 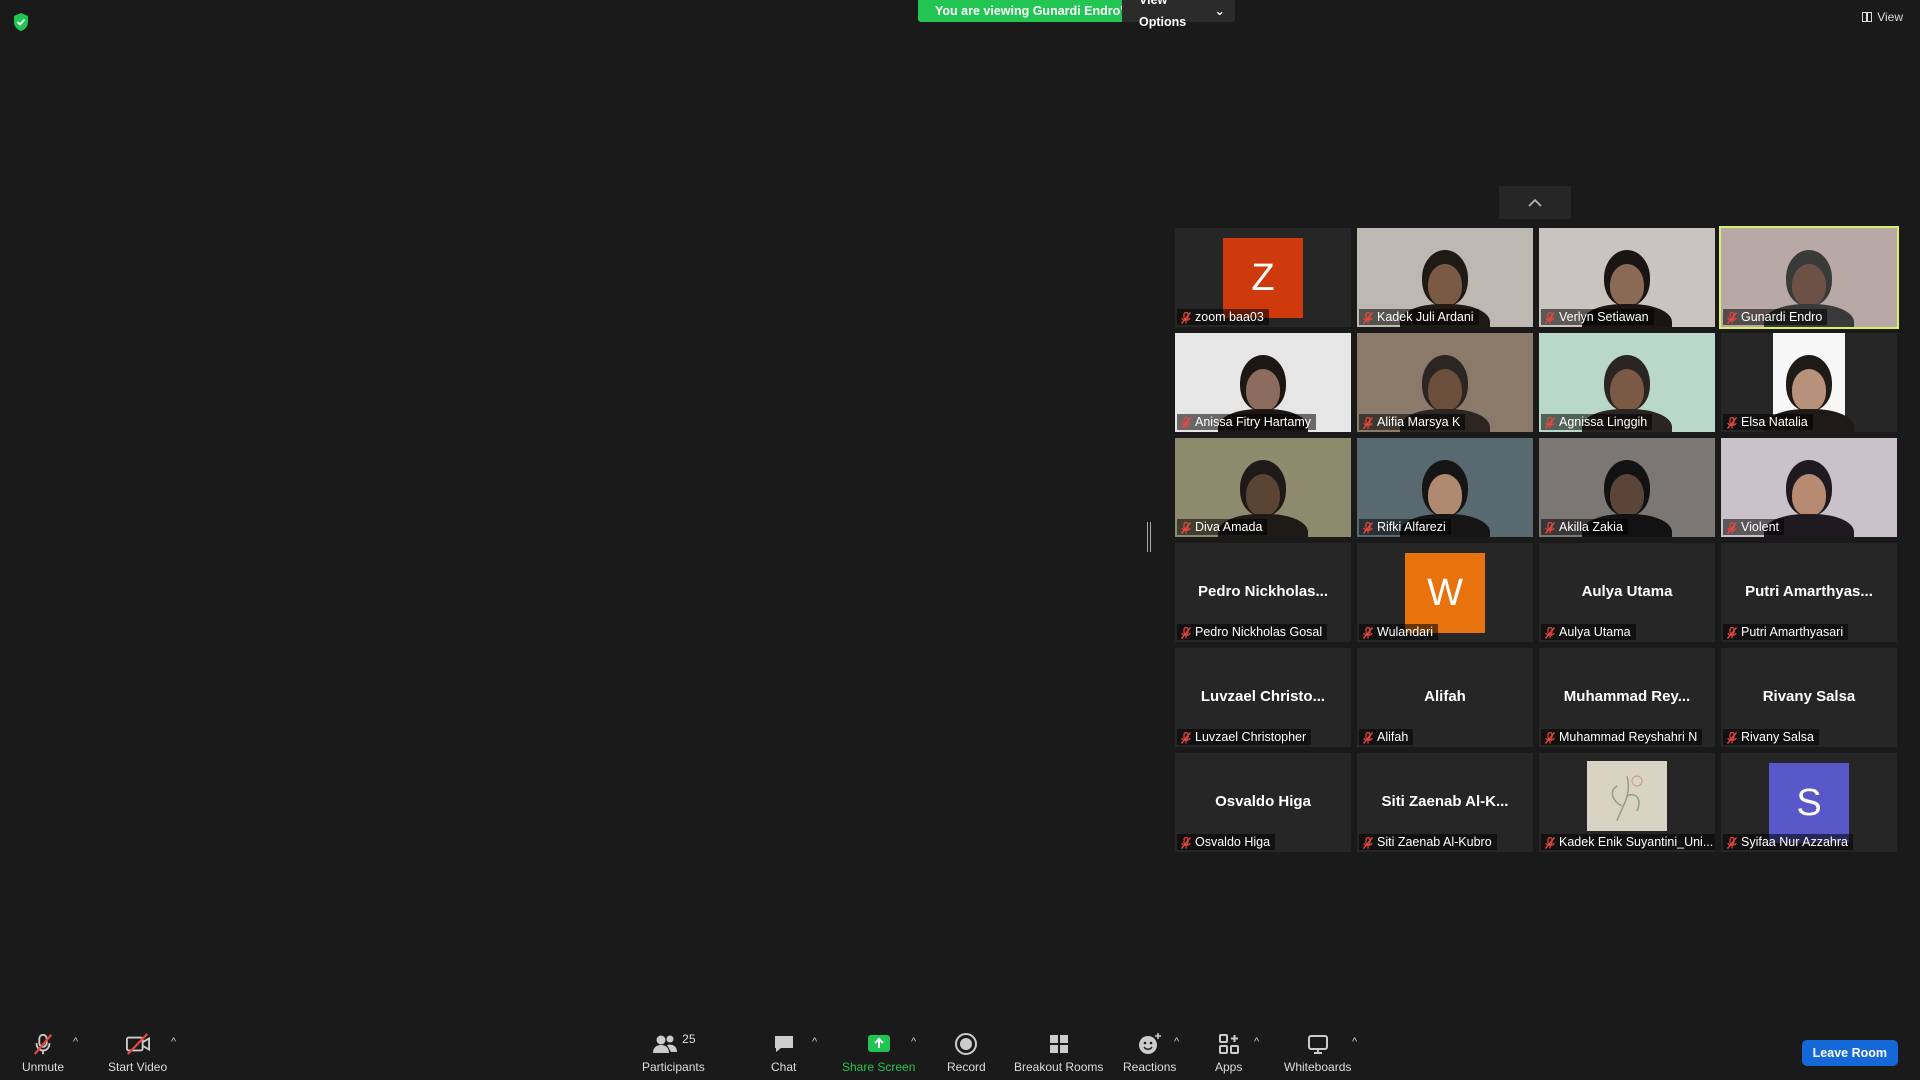 What do you see at coordinates (1405, 527) in the screenshot?
I see `participant-name-label: Rifki Alfarezi` at bounding box center [1405, 527].